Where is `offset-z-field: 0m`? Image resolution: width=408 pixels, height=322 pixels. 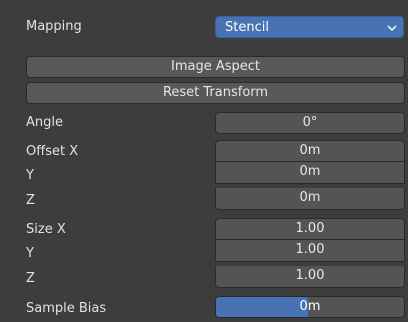 offset-z-field: 0m is located at coordinates (310, 199).